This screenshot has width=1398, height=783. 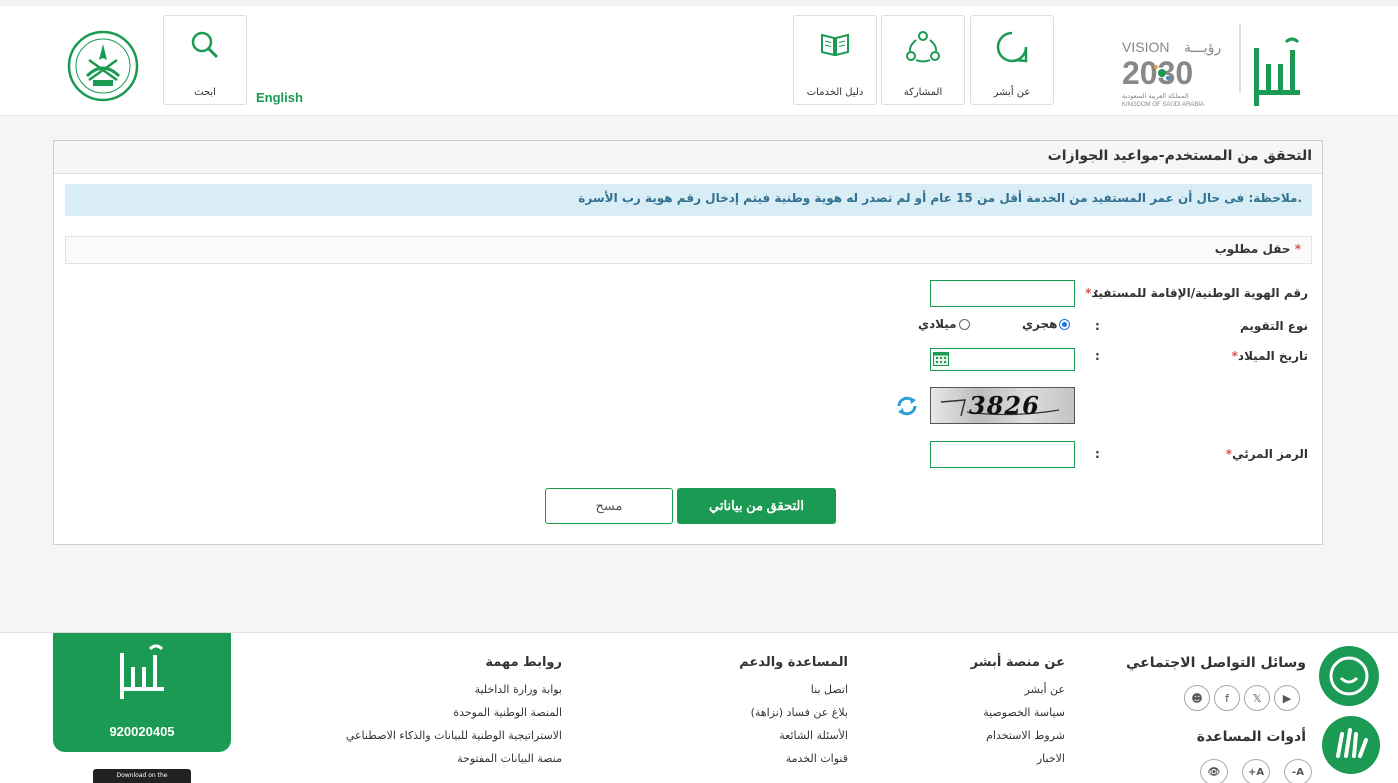 I want to click on facebook-icon: f, so click(x=1227, y=698).